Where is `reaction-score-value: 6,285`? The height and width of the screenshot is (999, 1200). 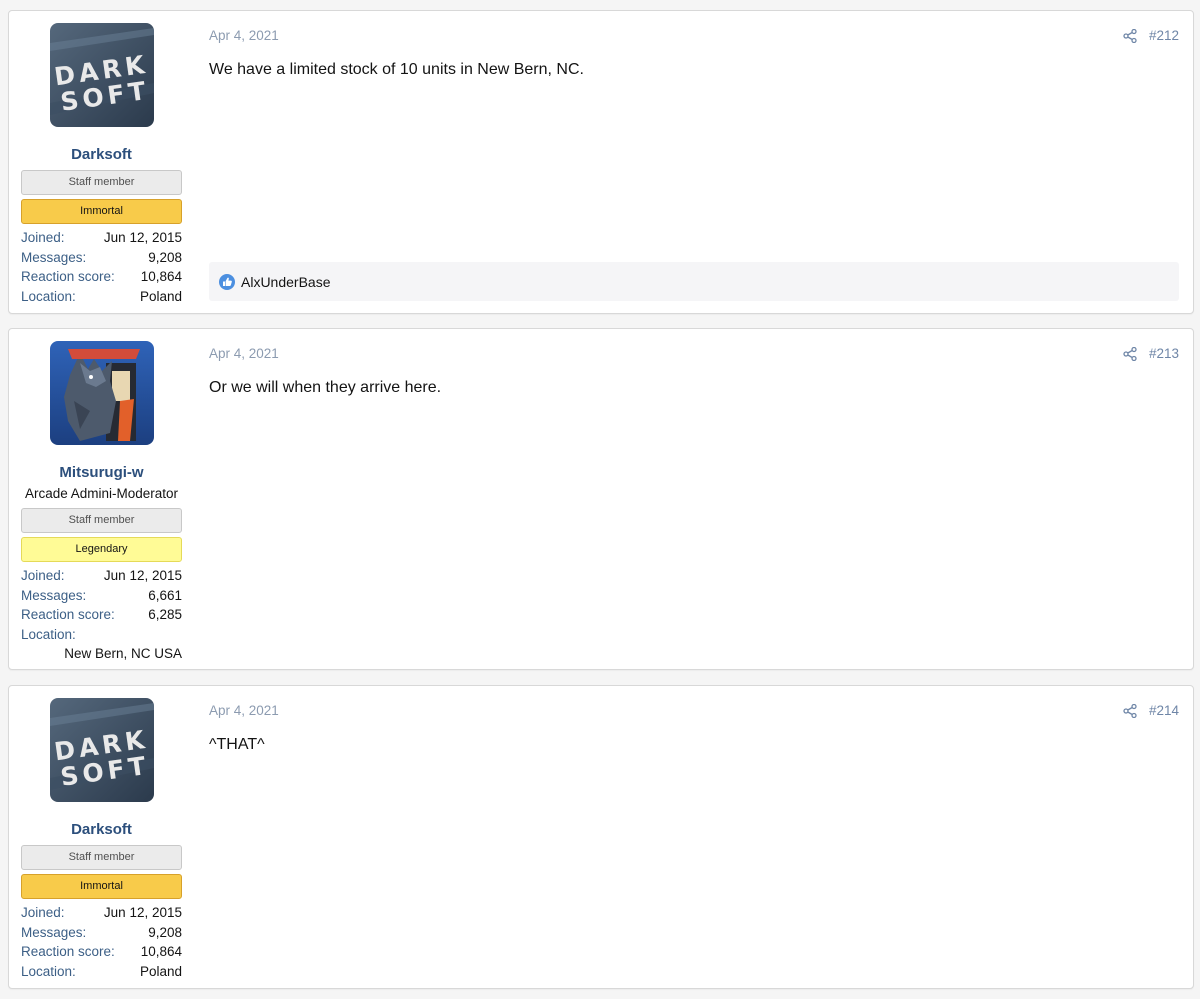
reaction-score-value: 6,285 is located at coordinates (165, 614).